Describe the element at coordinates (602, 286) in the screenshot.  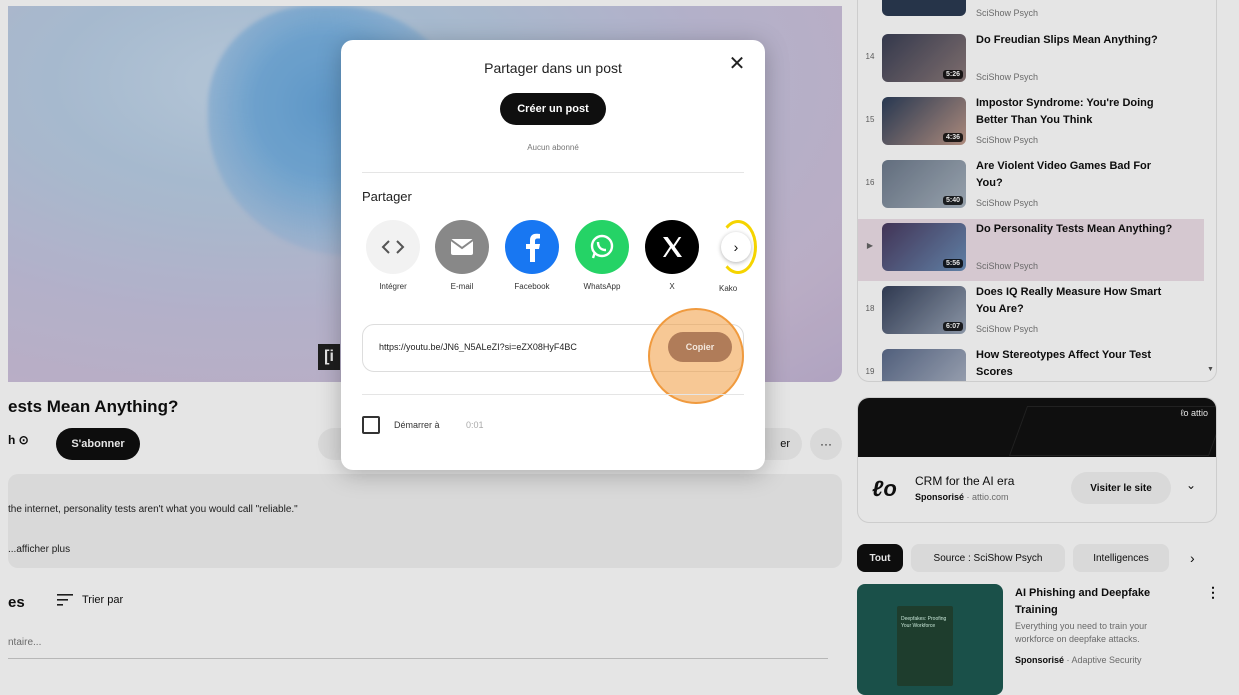
I see `share-option-label: WhatsApp` at that location.